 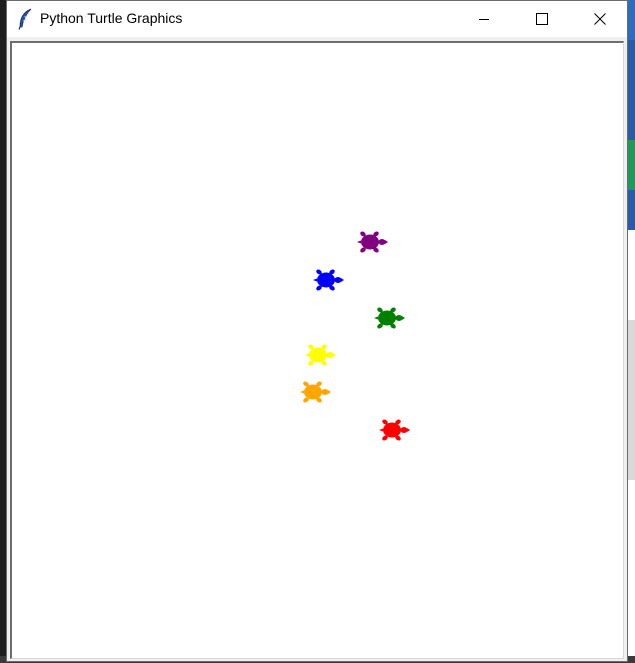 What do you see at coordinates (372, 242) in the screenshot?
I see `purple-turtle` at bounding box center [372, 242].